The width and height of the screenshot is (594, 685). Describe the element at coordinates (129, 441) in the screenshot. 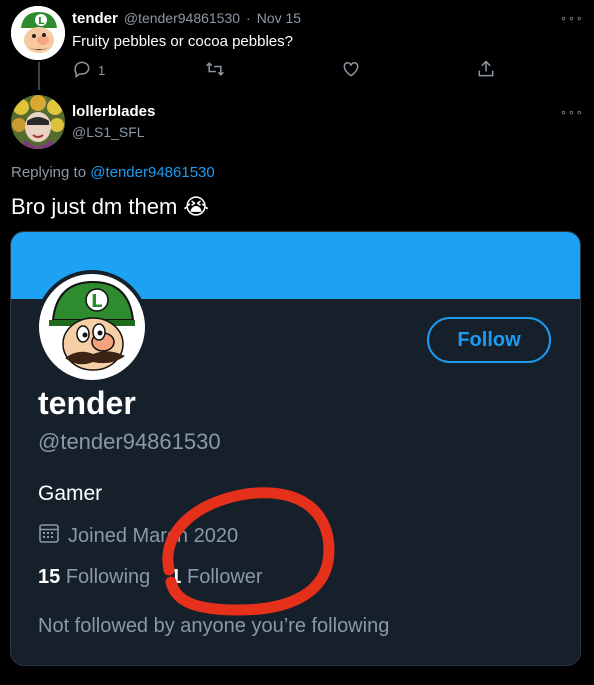

I see `profile-handle: @tender94861530` at that location.